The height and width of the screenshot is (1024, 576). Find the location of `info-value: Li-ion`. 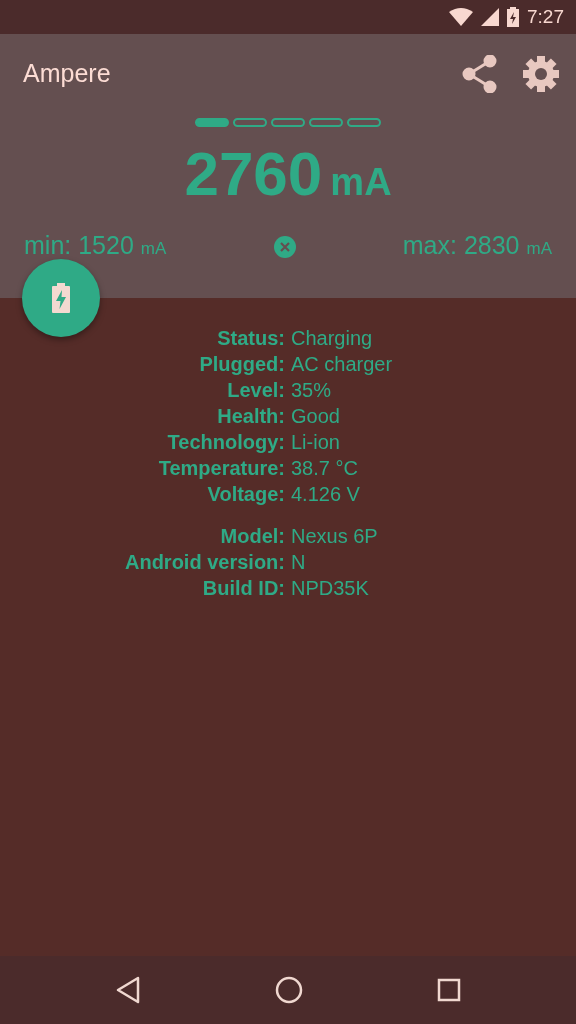

info-value: Li-ion is located at coordinates (315, 442).